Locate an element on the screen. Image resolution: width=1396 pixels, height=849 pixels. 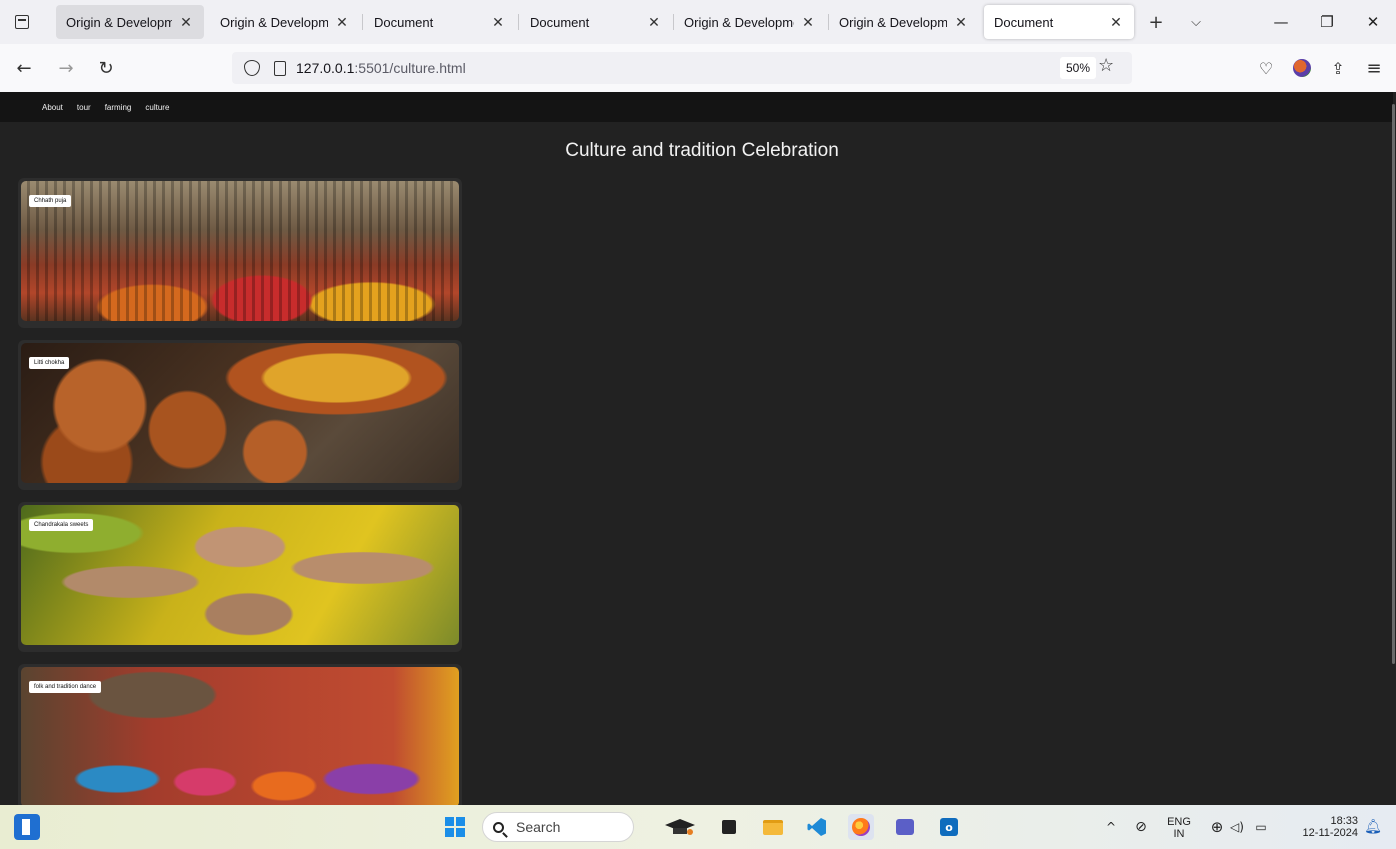
windows-start-icon is located at coordinates (455, 827).